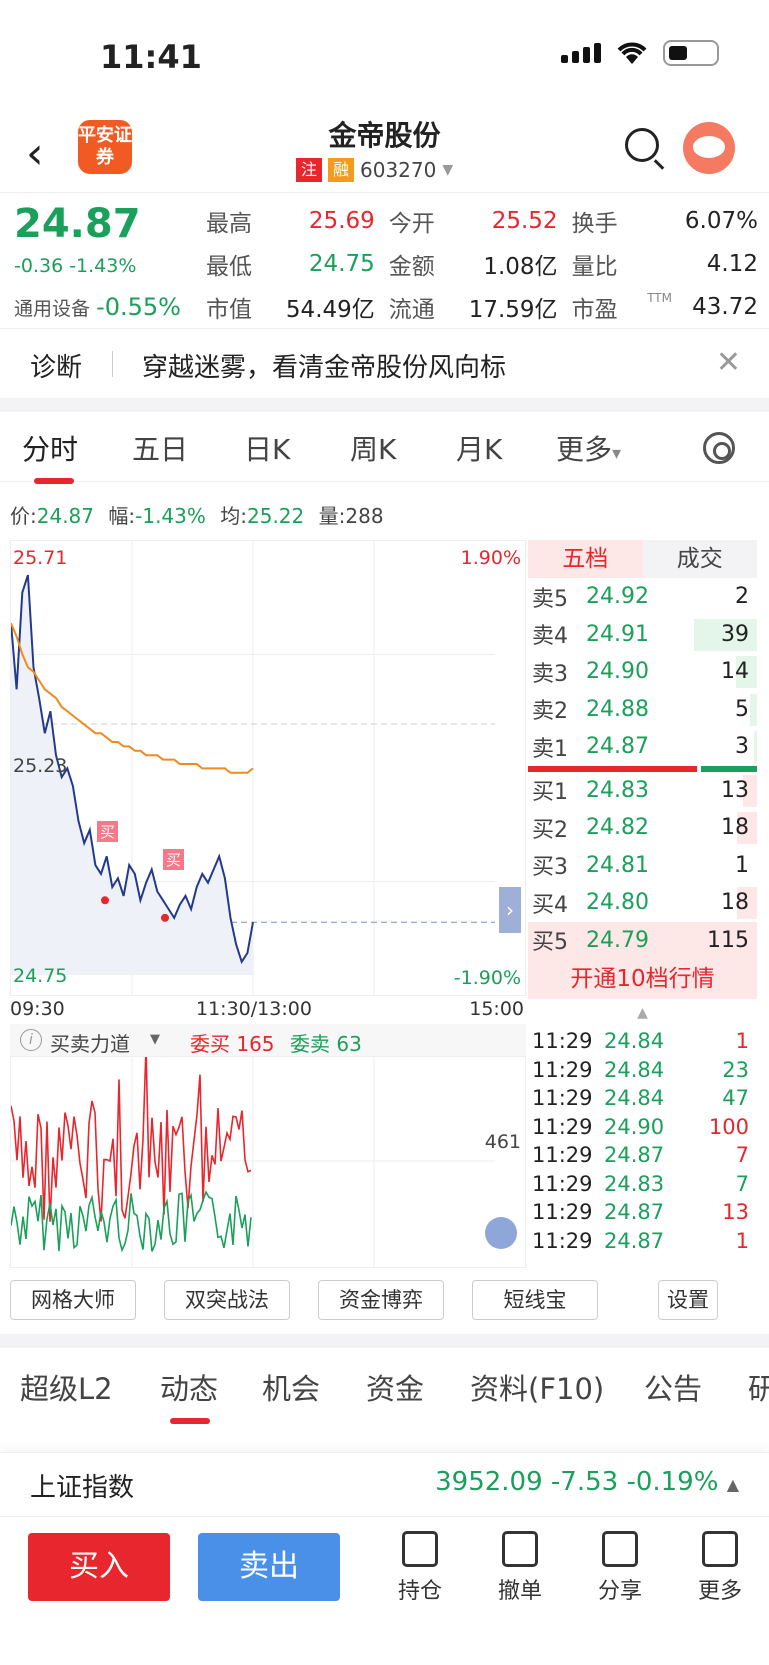 The height and width of the screenshot is (1665, 769). Describe the element at coordinates (588, 448) in the screenshot. I see `tab-chart-5: 更多▾` at that location.